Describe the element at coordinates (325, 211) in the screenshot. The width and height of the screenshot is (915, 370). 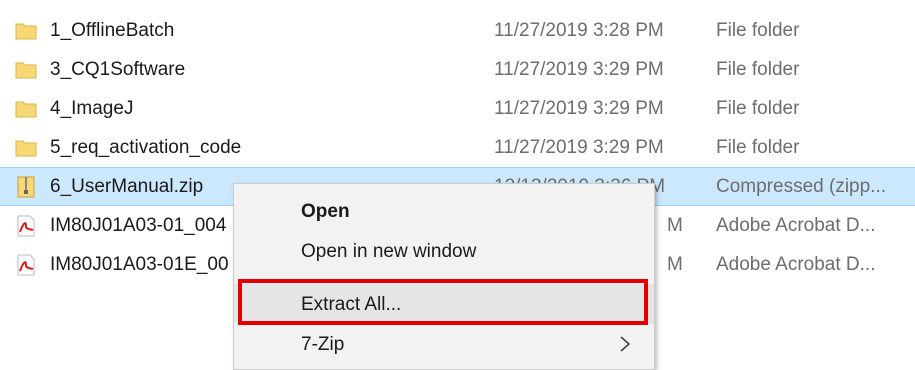
I see `menu-item-label: Open` at that location.